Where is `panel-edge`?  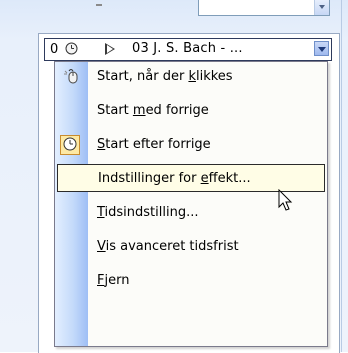
panel-edge is located at coordinates (341, 176).